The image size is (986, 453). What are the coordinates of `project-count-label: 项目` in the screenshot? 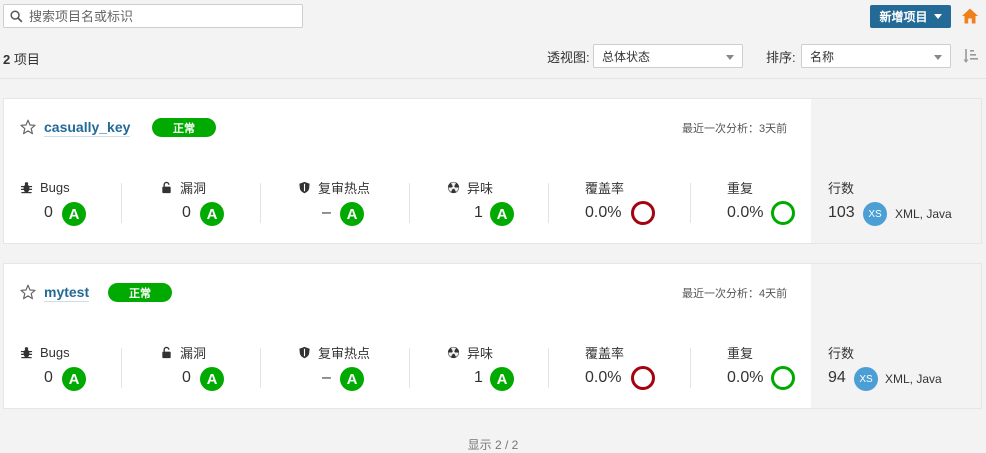 It's located at (26, 59).